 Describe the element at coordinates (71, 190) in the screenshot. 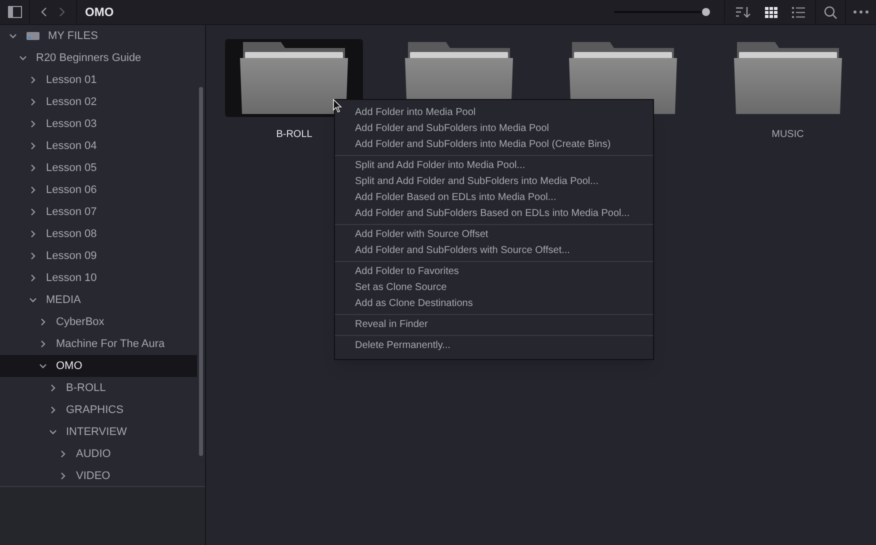

I see `tree-item-label: Lesson 06` at that location.